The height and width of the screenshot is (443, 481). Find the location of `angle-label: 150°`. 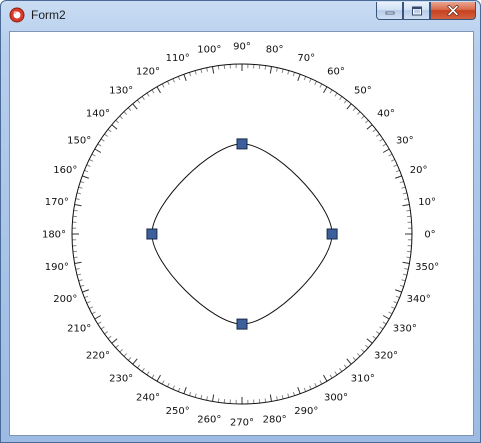

angle-label: 150° is located at coordinates (79, 141).